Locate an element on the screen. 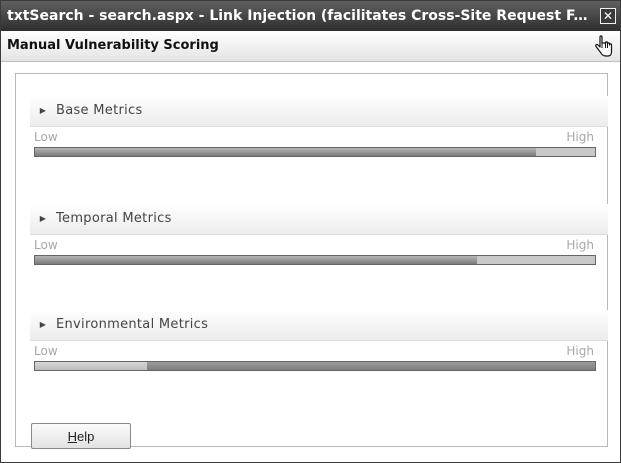 This screenshot has height=463, width=621. temporal-metrics-score-bar is located at coordinates (315, 260).